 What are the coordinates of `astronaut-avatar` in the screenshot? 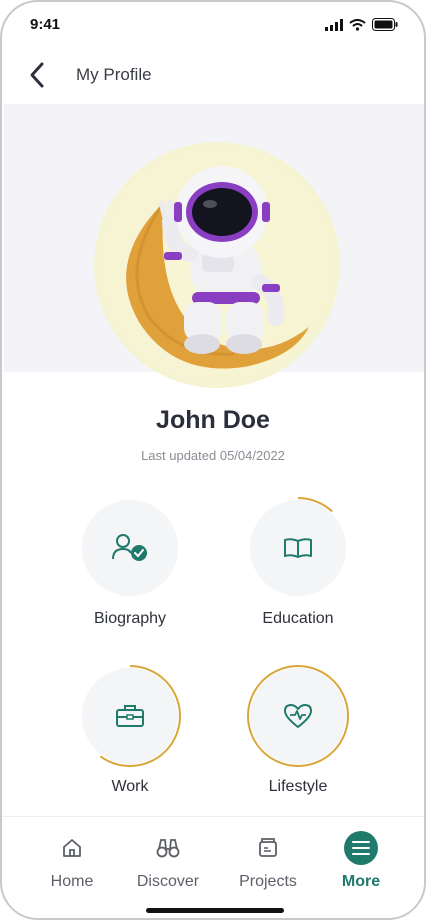 It's located at (218, 267).